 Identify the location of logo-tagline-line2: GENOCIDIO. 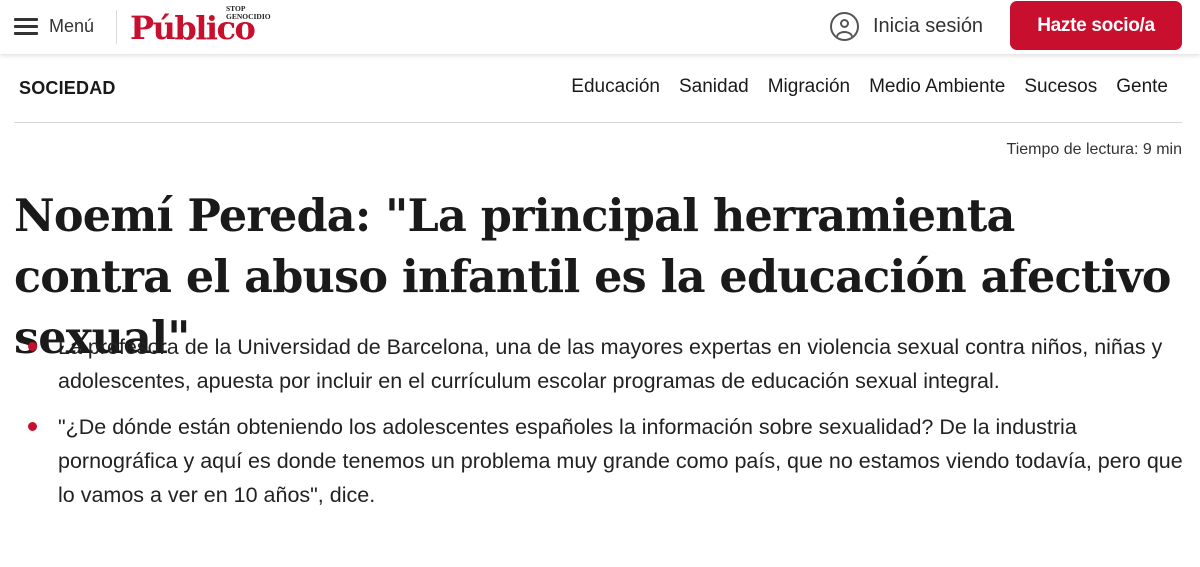
(248, 16).